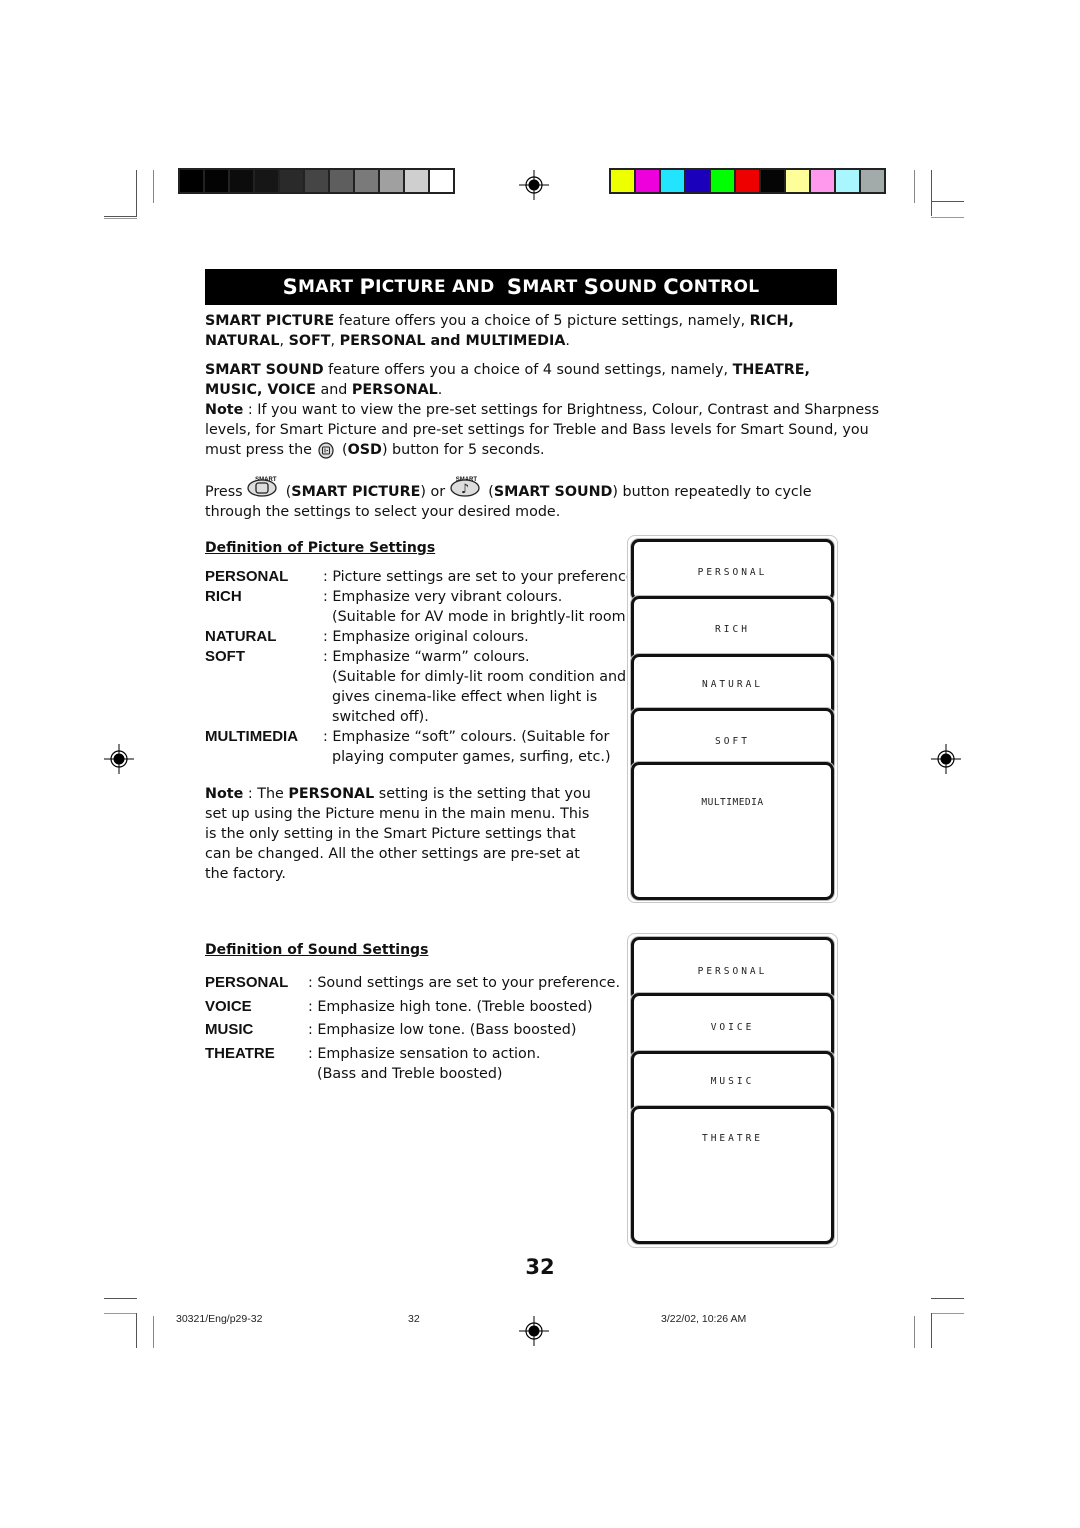  What do you see at coordinates (261, 450) in the screenshot?
I see `text: must press the` at bounding box center [261, 450].